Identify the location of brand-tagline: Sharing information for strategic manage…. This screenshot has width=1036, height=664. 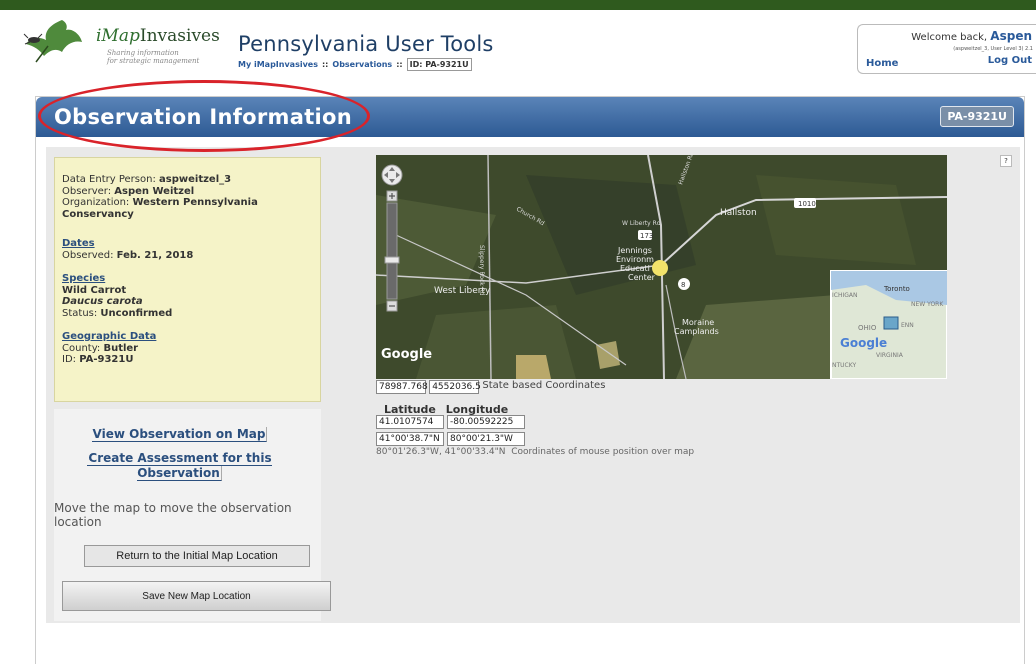
(153, 57).